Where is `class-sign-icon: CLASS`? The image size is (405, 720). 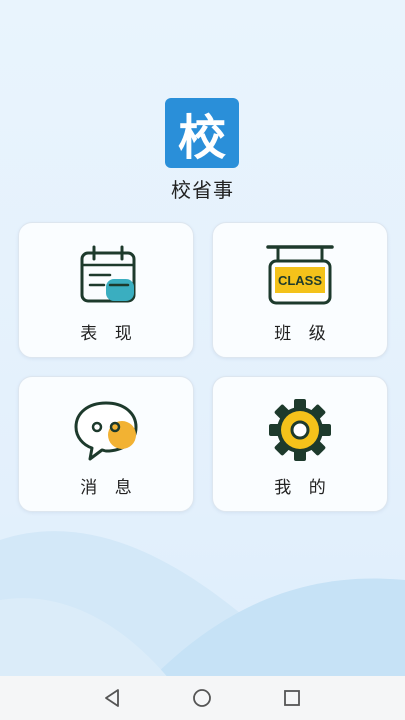
class-sign-icon: CLASS is located at coordinates (300, 275).